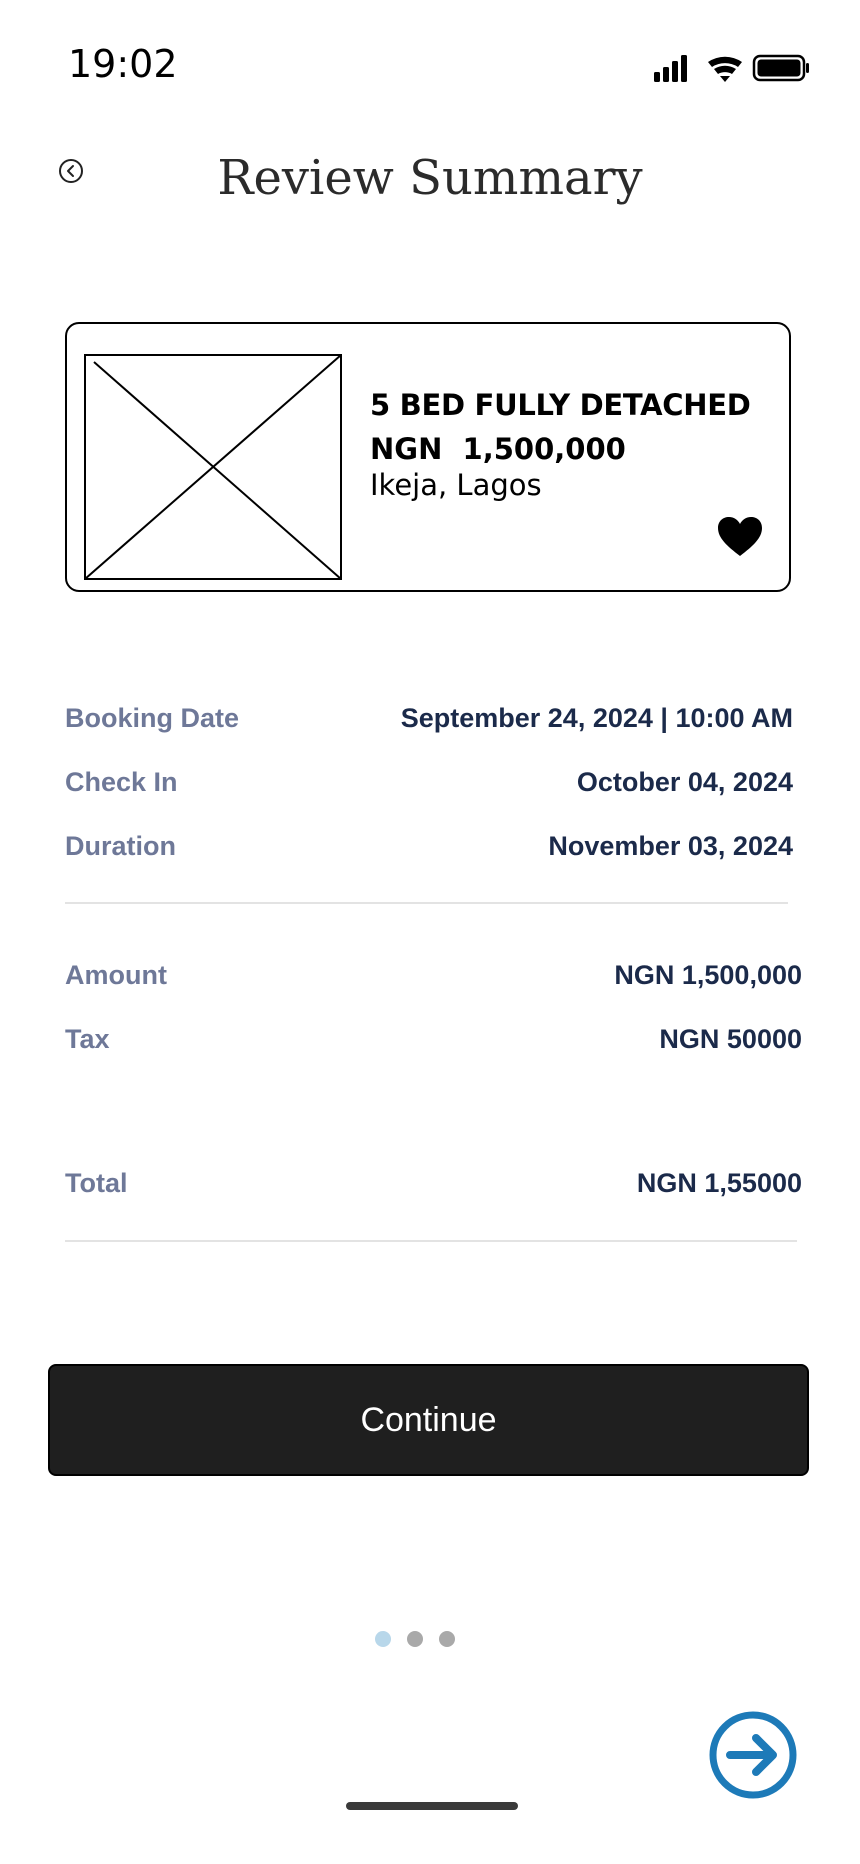 This screenshot has width=860, height=1864. Describe the element at coordinates (123, 64) in the screenshot. I see `status-time: 19:02` at that location.